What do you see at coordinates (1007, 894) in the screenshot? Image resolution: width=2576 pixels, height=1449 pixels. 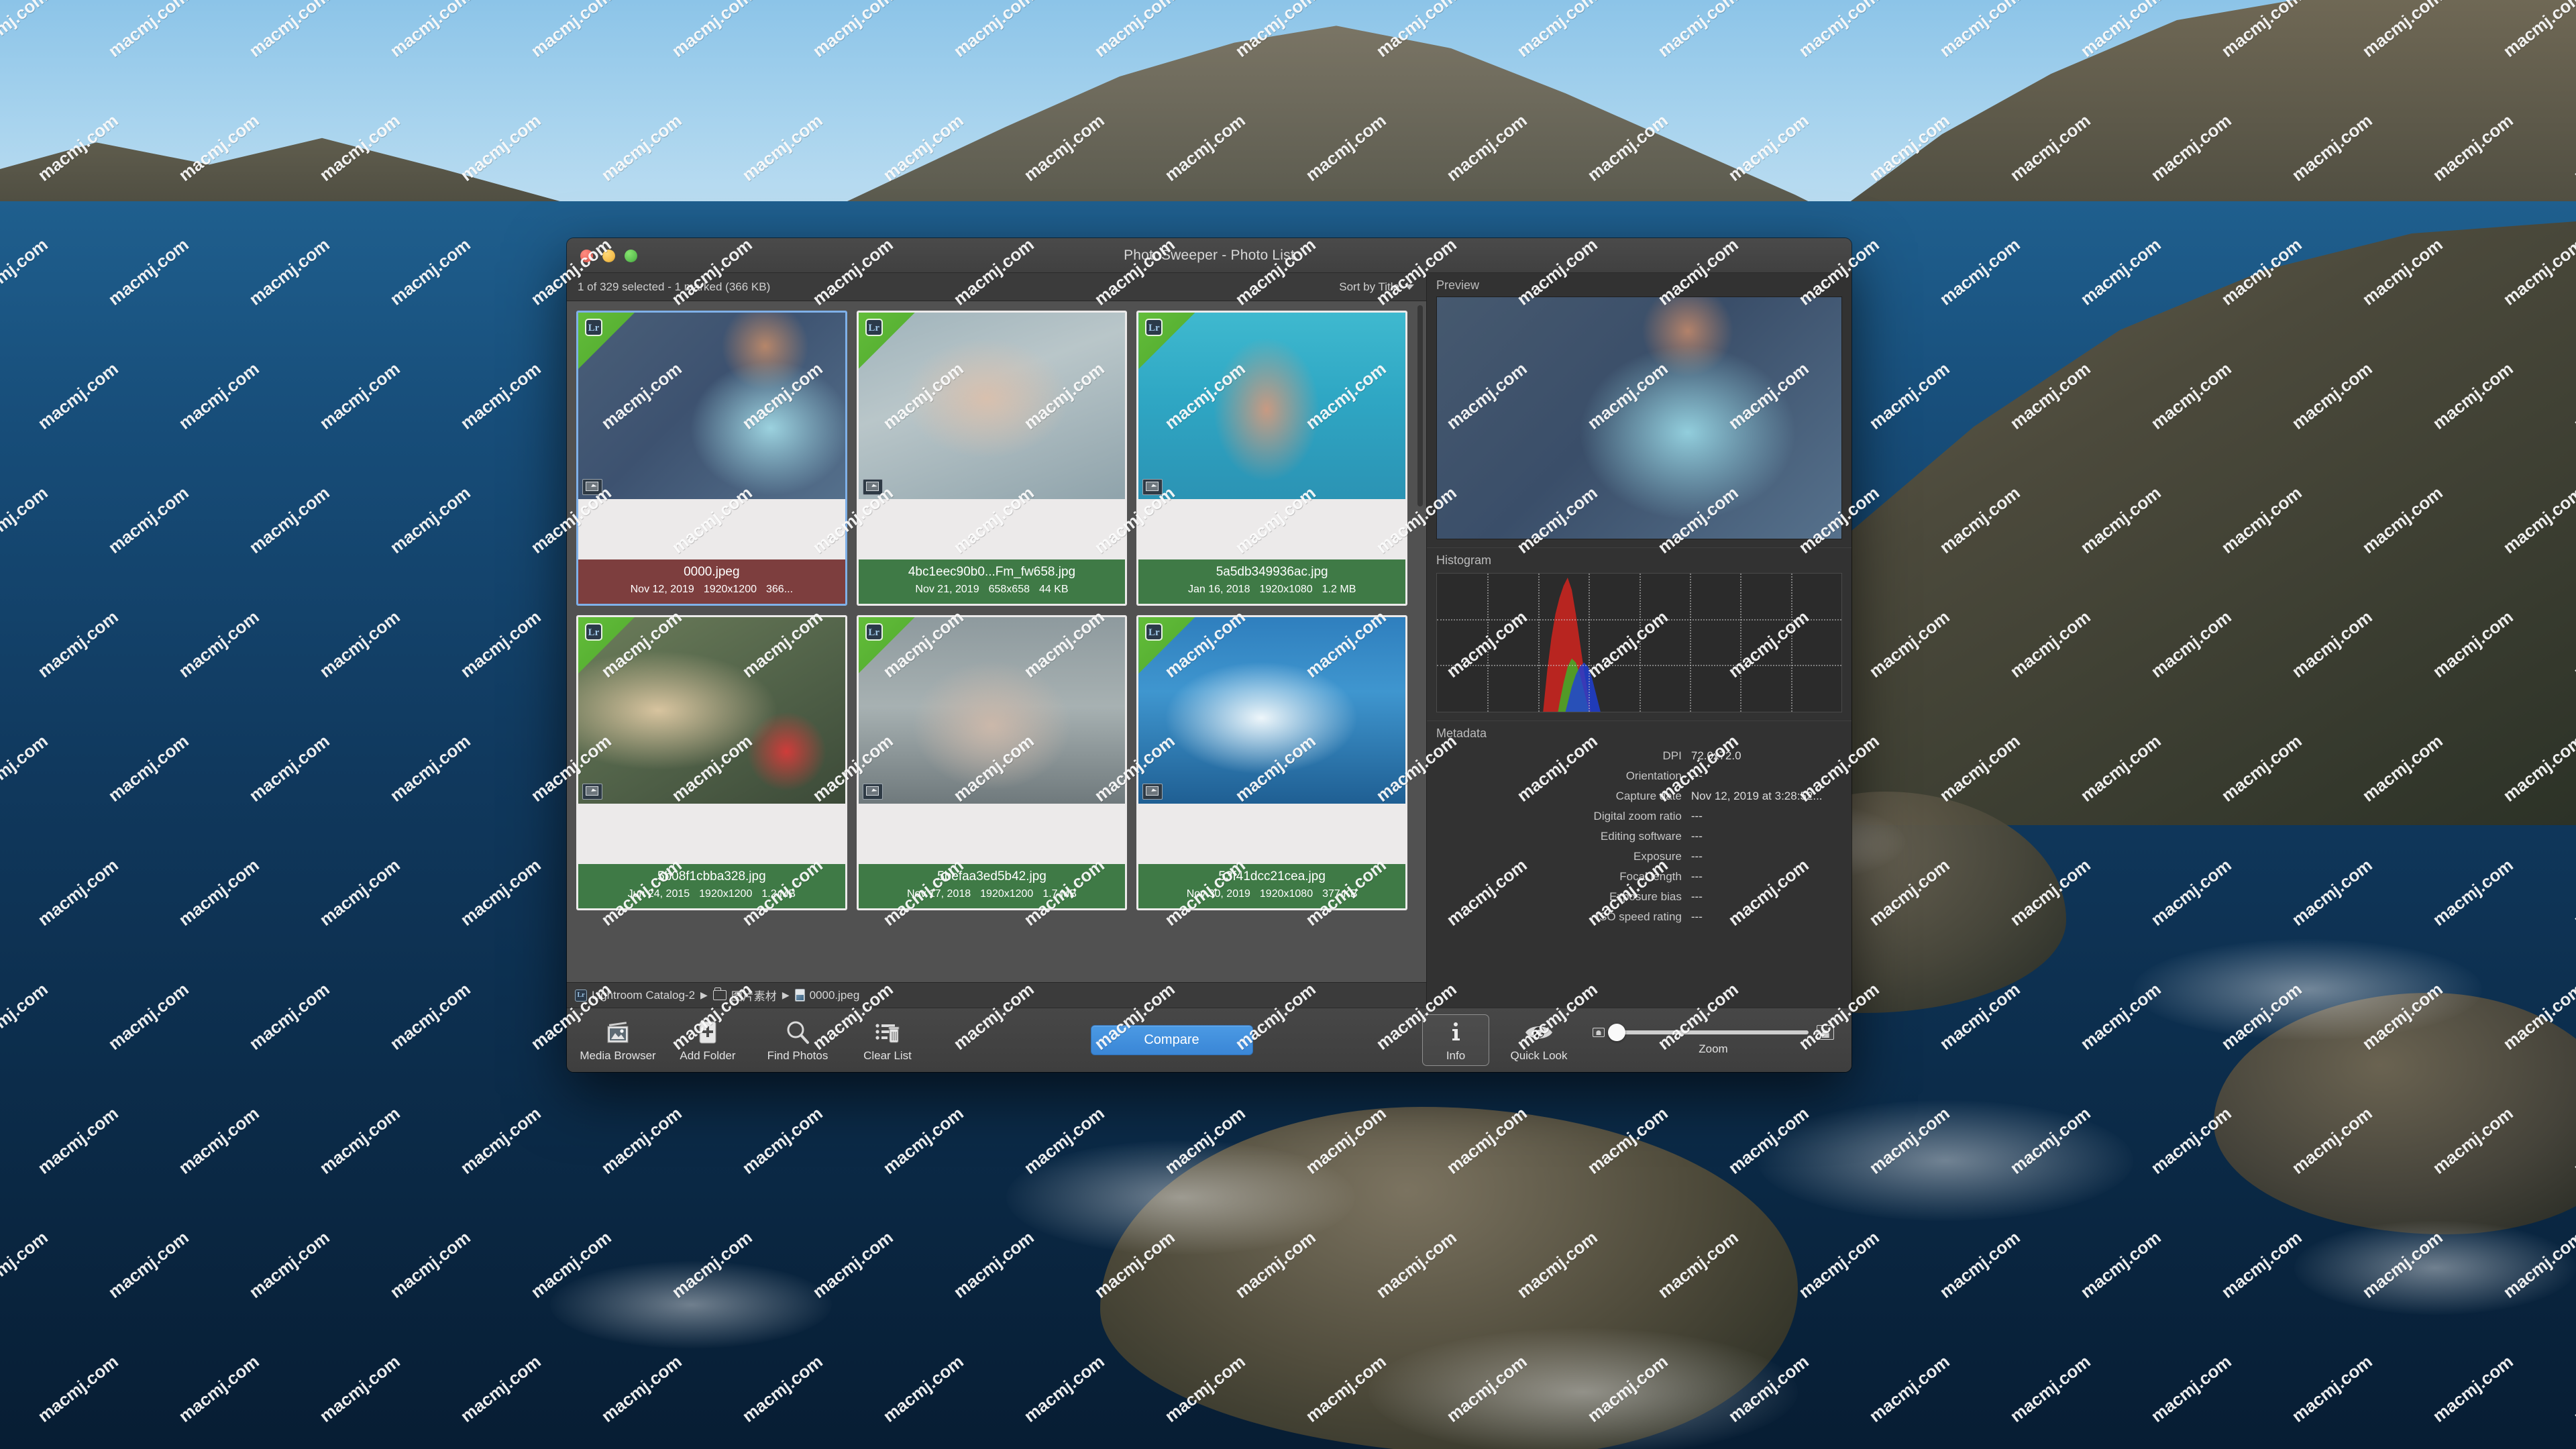 I see `photo-dimensions: 1920x1200` at bounding box center [1007, 894].